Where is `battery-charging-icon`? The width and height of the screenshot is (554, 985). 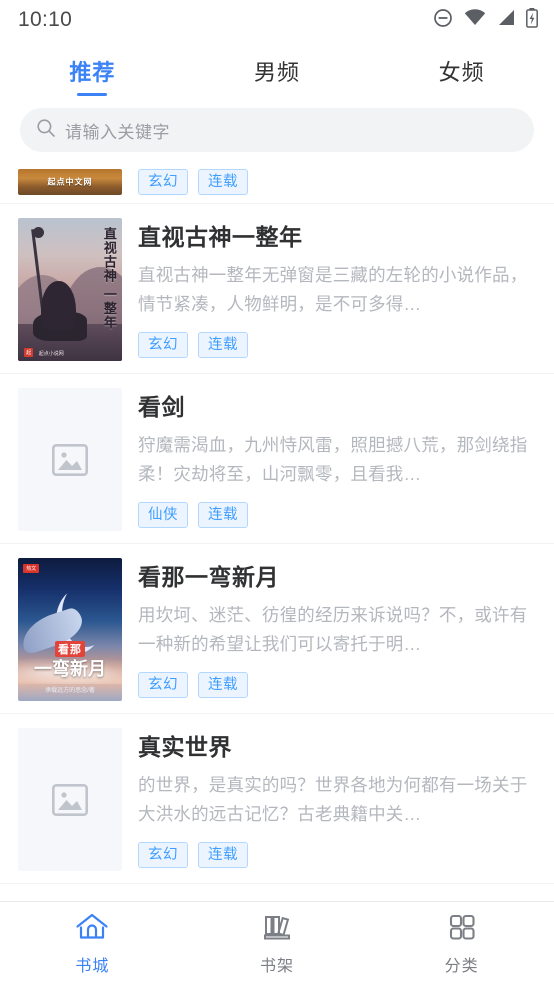
battery-charging-icon is located at coordinates (532, 20).